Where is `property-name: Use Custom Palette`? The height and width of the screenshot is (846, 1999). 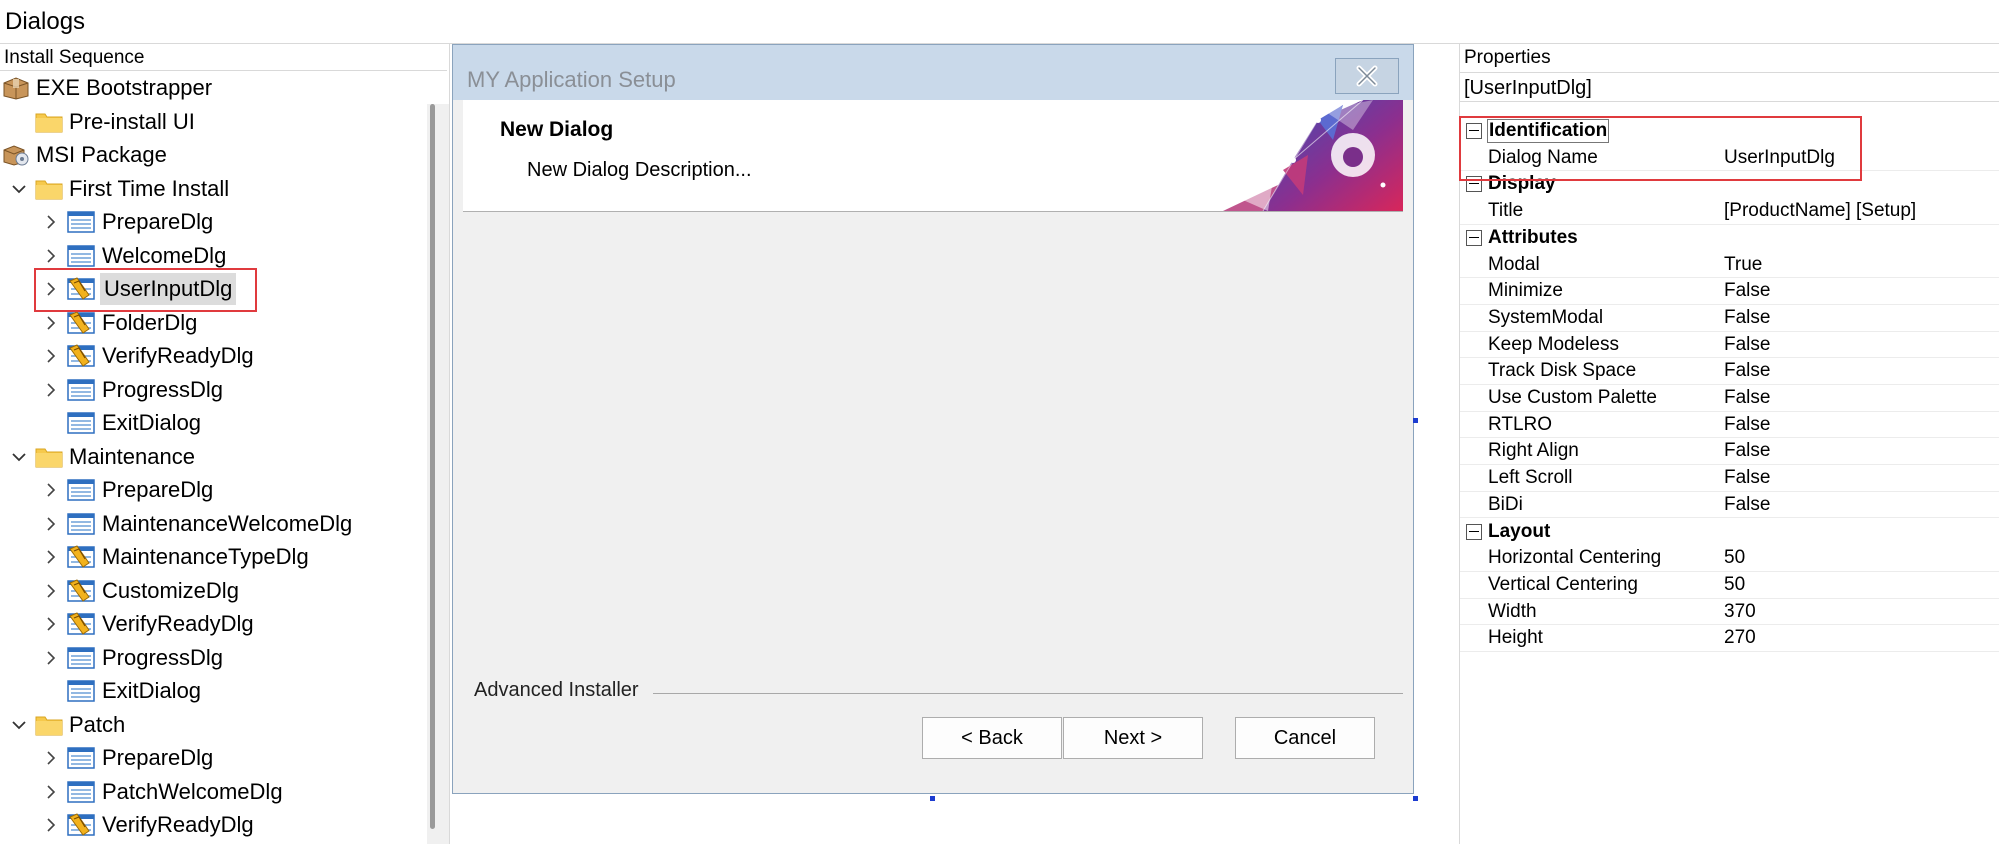 property-name: Use Custom Palette is located at coordinates (1572, 397).